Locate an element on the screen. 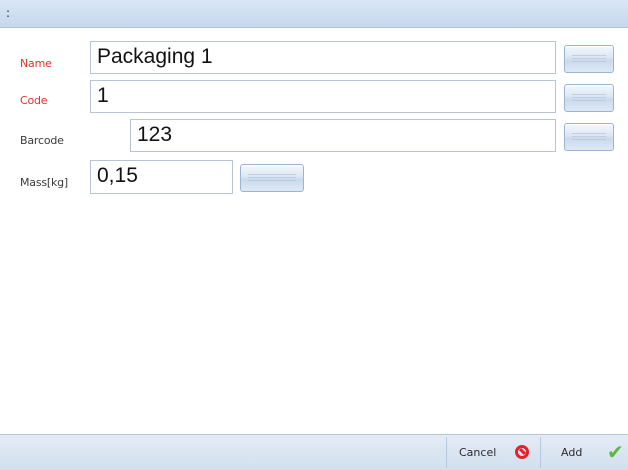 The image size is (628, 470). cancel-button: Cancel is located at coordinates (493, 452).